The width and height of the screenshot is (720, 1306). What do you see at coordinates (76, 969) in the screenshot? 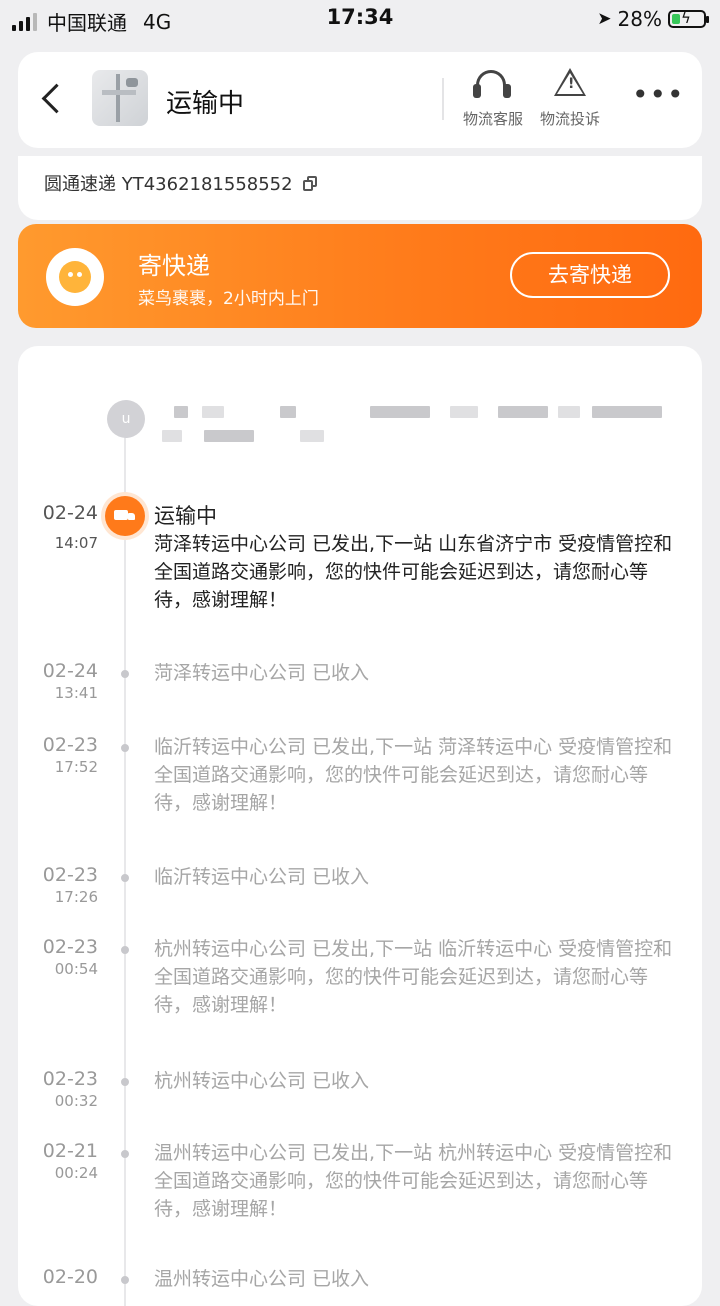
I see `event-time: 00:54` at bounding box center [76, 969].